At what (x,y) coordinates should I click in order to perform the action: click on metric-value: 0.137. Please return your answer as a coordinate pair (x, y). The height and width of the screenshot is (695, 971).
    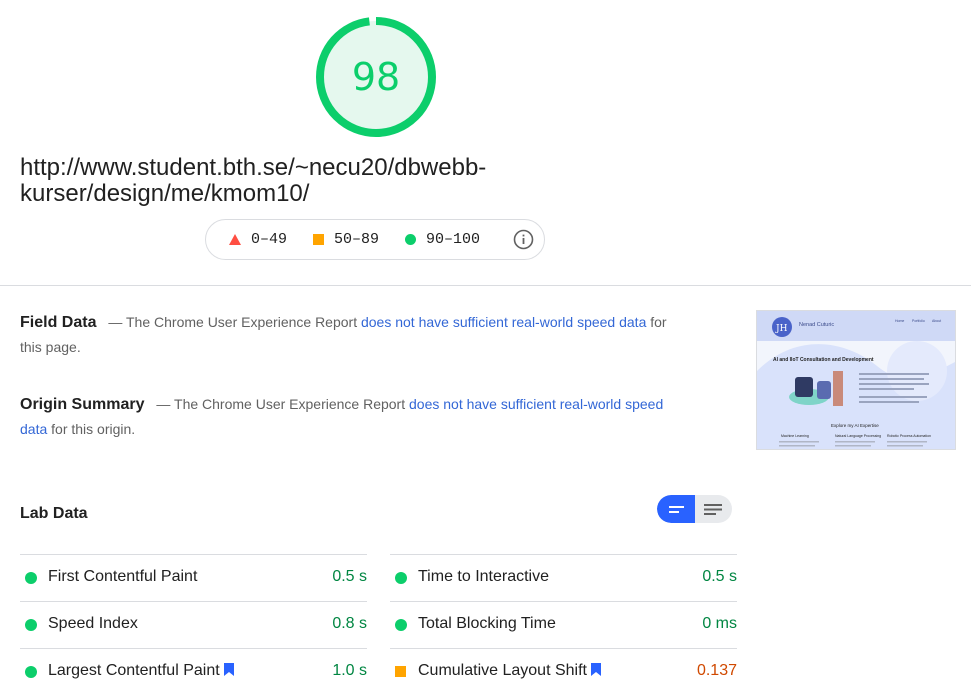
    Looking at the image, I should click on (716, 670).